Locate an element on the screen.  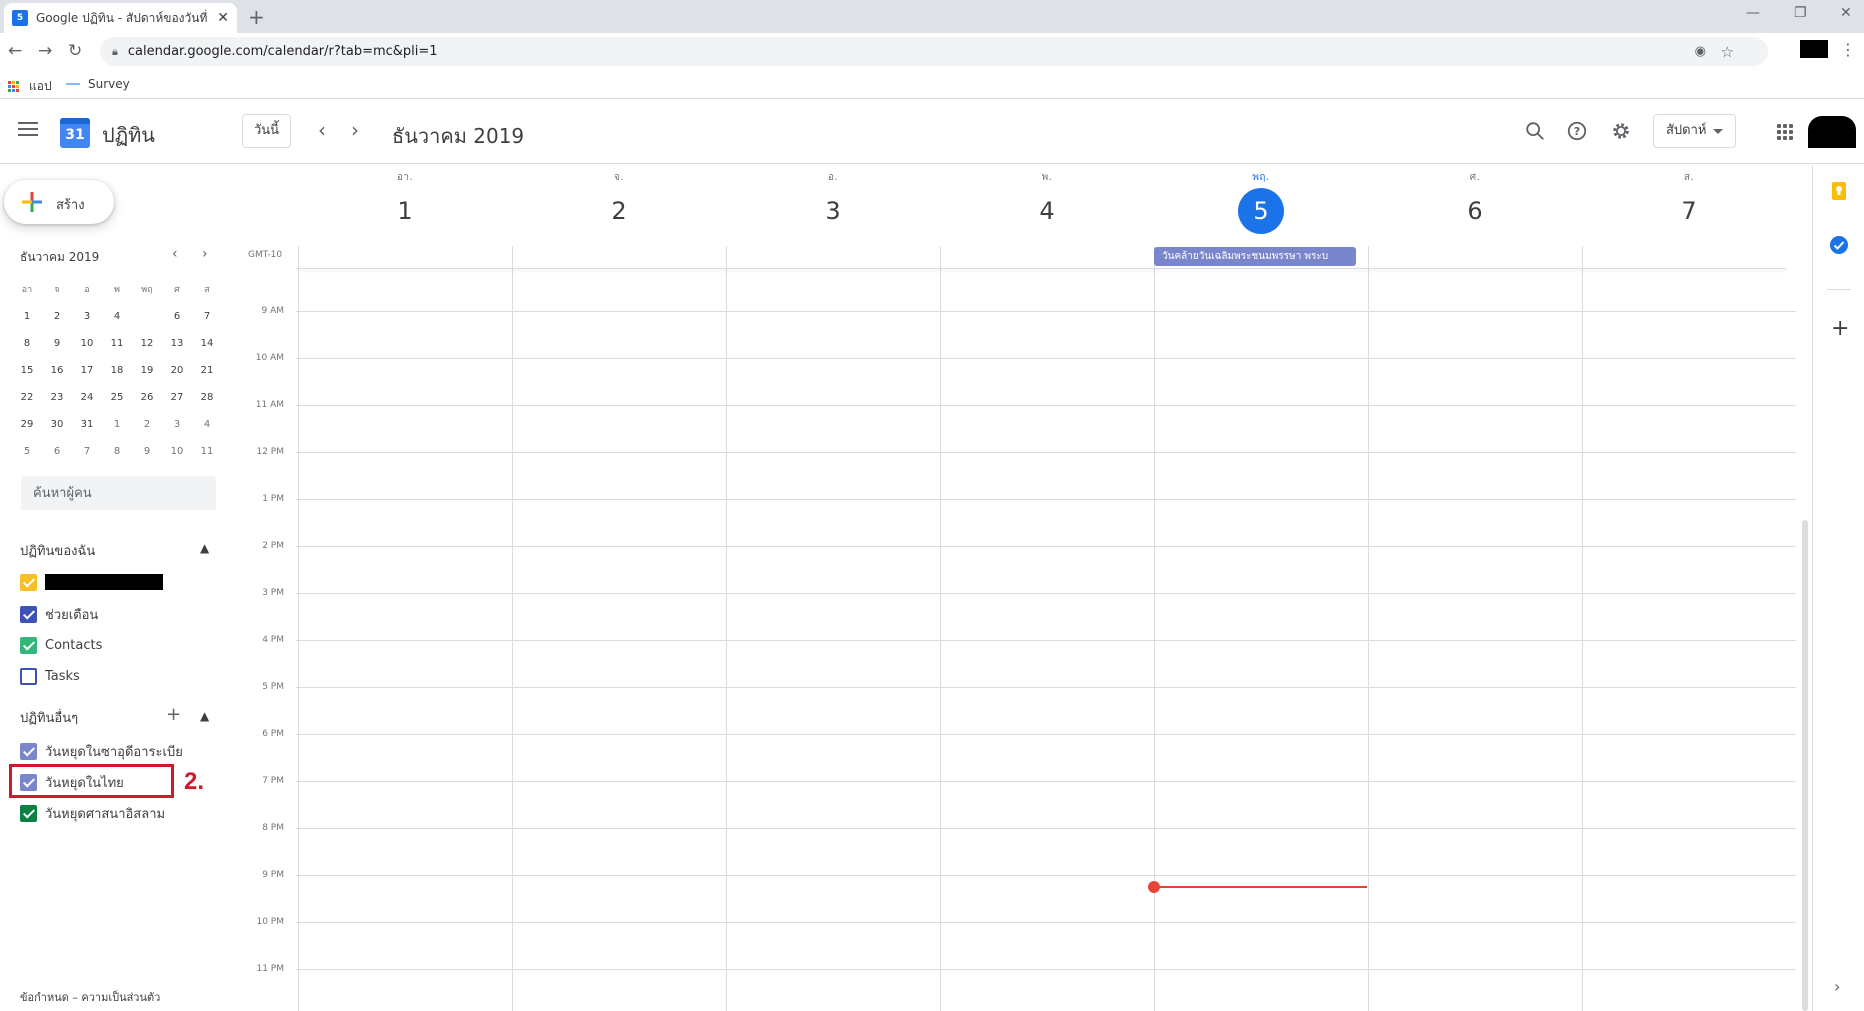
day-number: 4 is located at coordinates (1047, 211).